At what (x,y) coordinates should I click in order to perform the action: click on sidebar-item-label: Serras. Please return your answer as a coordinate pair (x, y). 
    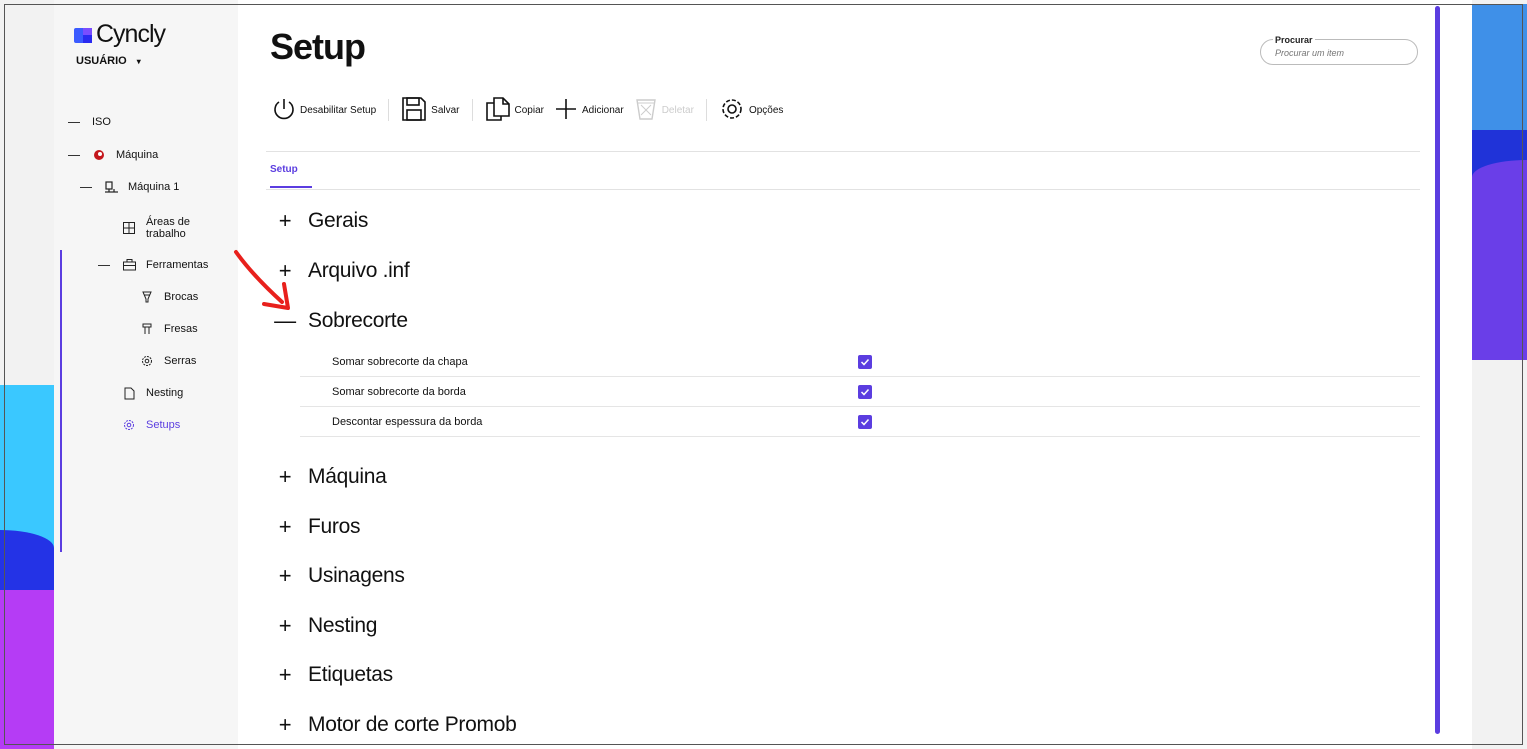
    Looking at the image, I should click on (180, 361).